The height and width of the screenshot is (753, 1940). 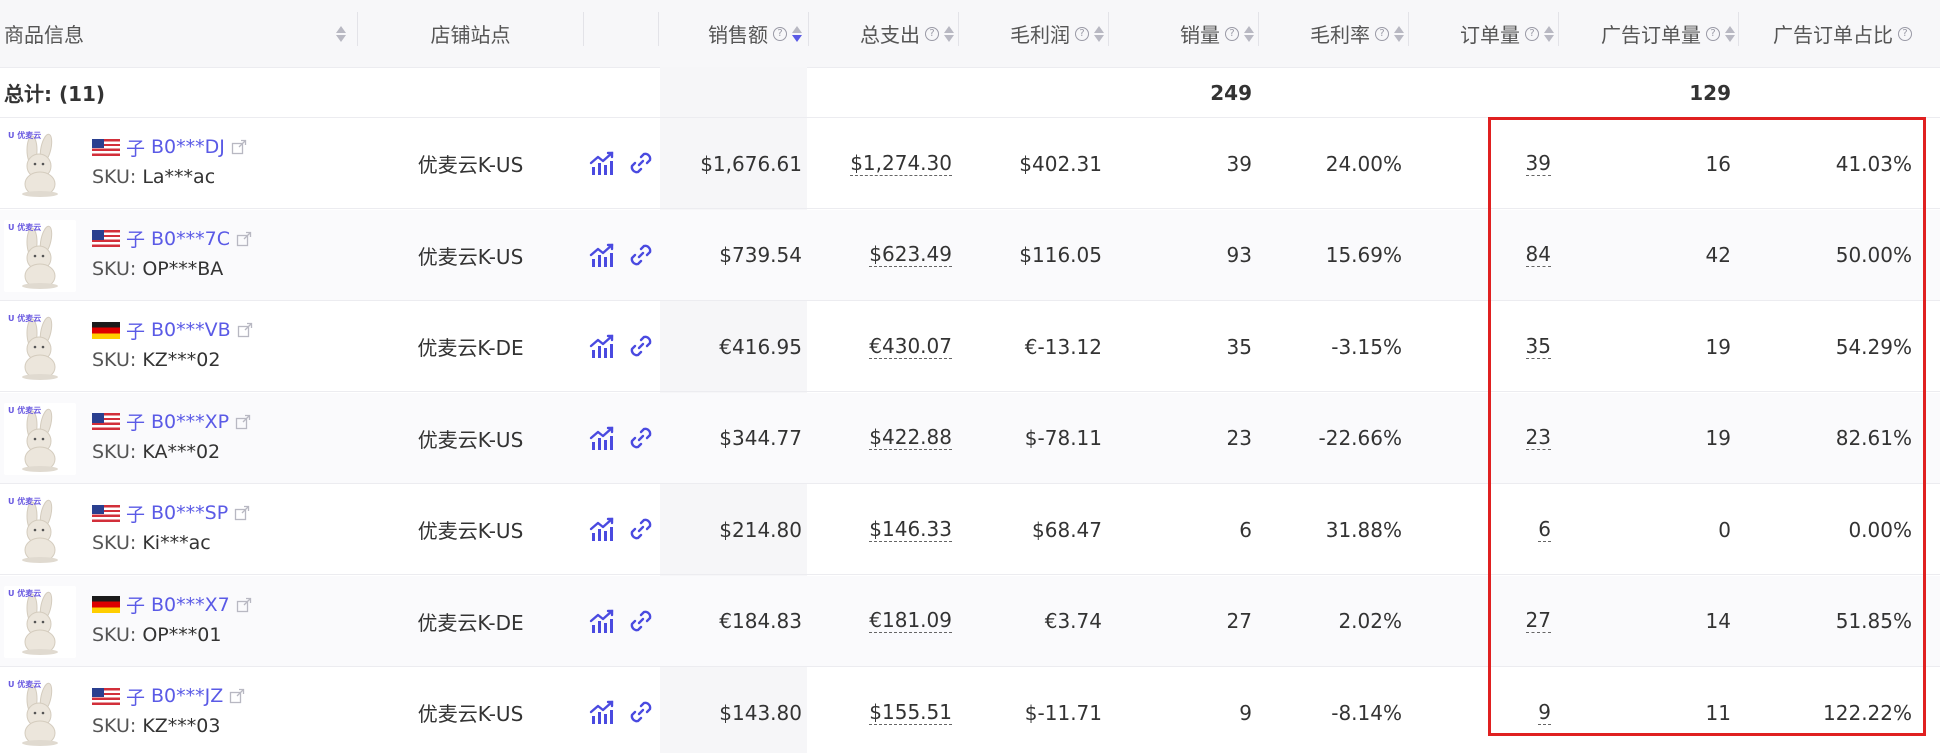 I want to click on asin-link: B0***7C, so click(x=190, y=239).